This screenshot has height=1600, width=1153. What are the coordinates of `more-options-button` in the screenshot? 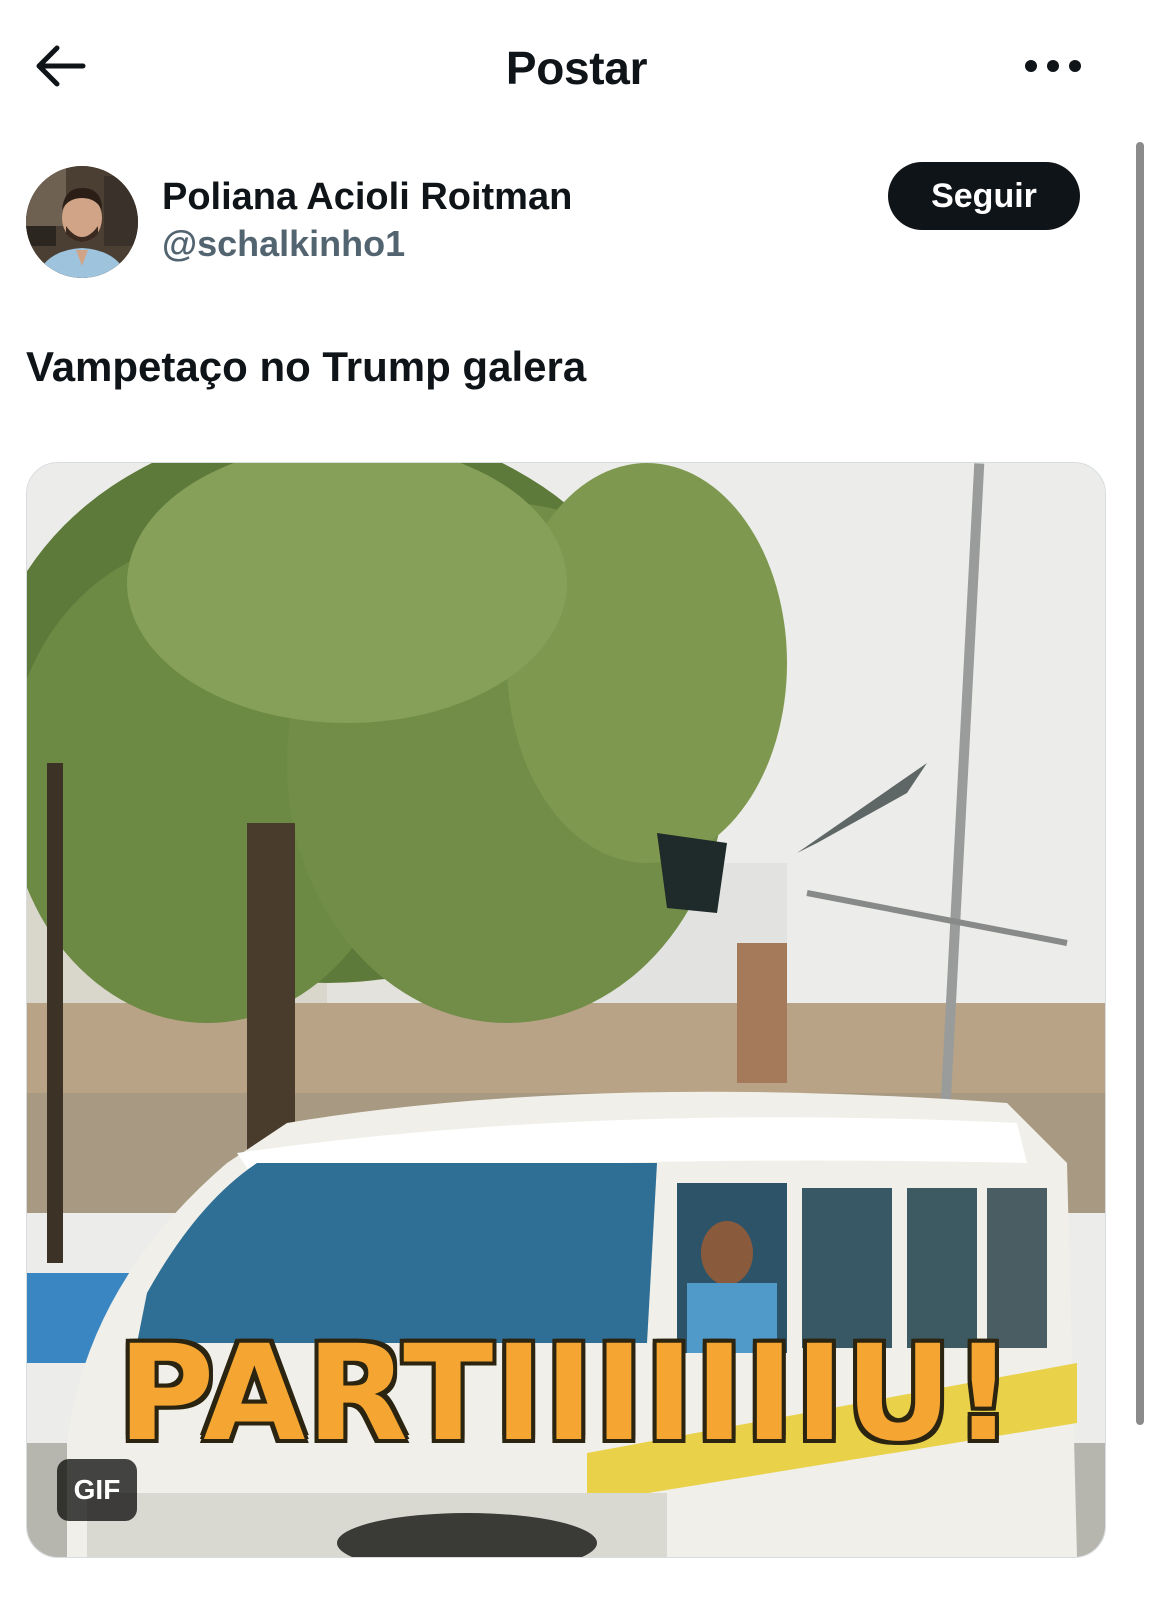 It's located at (1053, 68).